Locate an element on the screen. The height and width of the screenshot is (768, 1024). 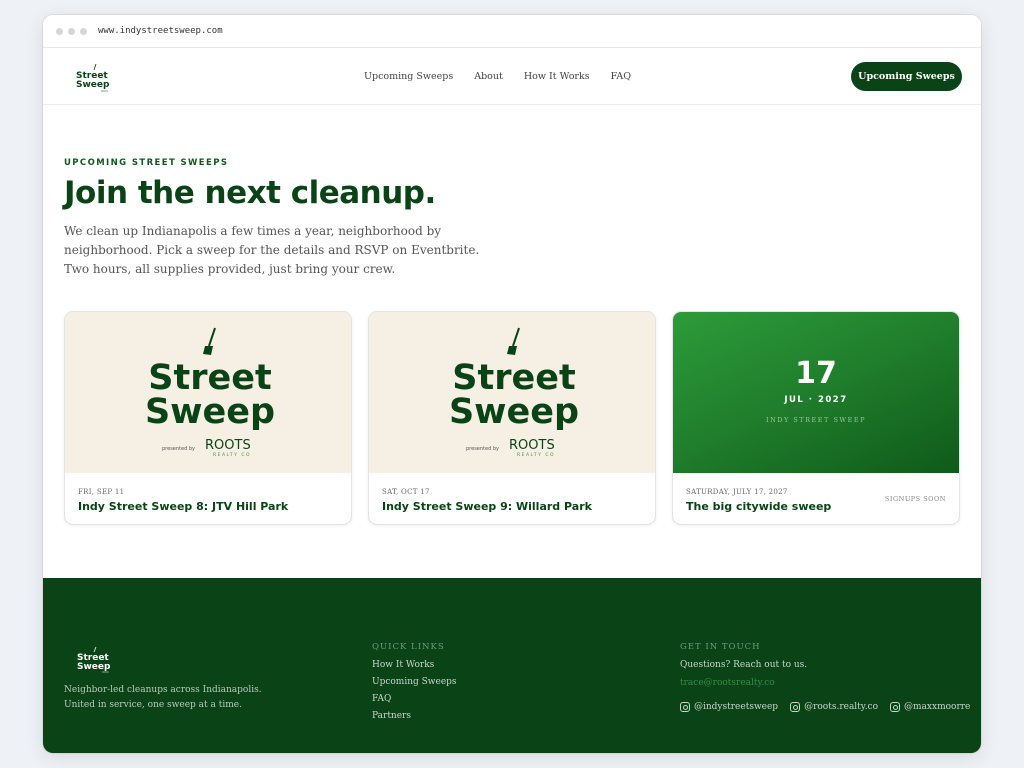
browser-toolbar: www.indystreetsweep.com is located at coordinates (512, 31).